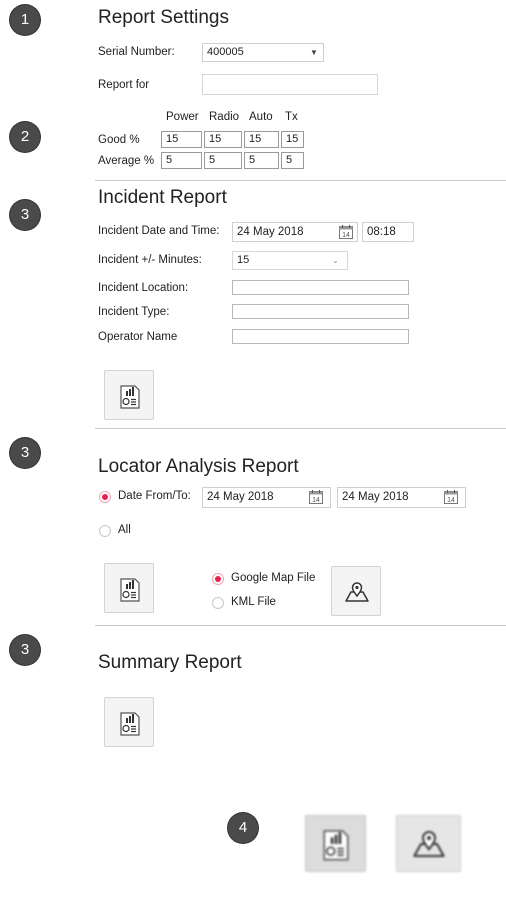 The image size is (506, 905). Describe the element at coordinates (198, 466) in the screenshot. I see `locator-report-title: Locator Analysis Report` at that location.